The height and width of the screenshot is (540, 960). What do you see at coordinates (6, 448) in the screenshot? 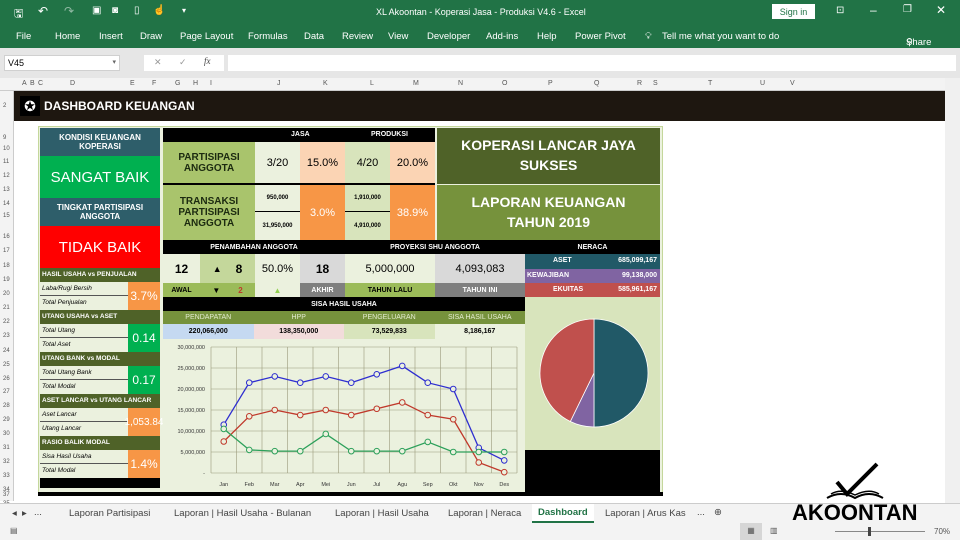
I see `row-header-31: 31` at bounding box center [6, 448].